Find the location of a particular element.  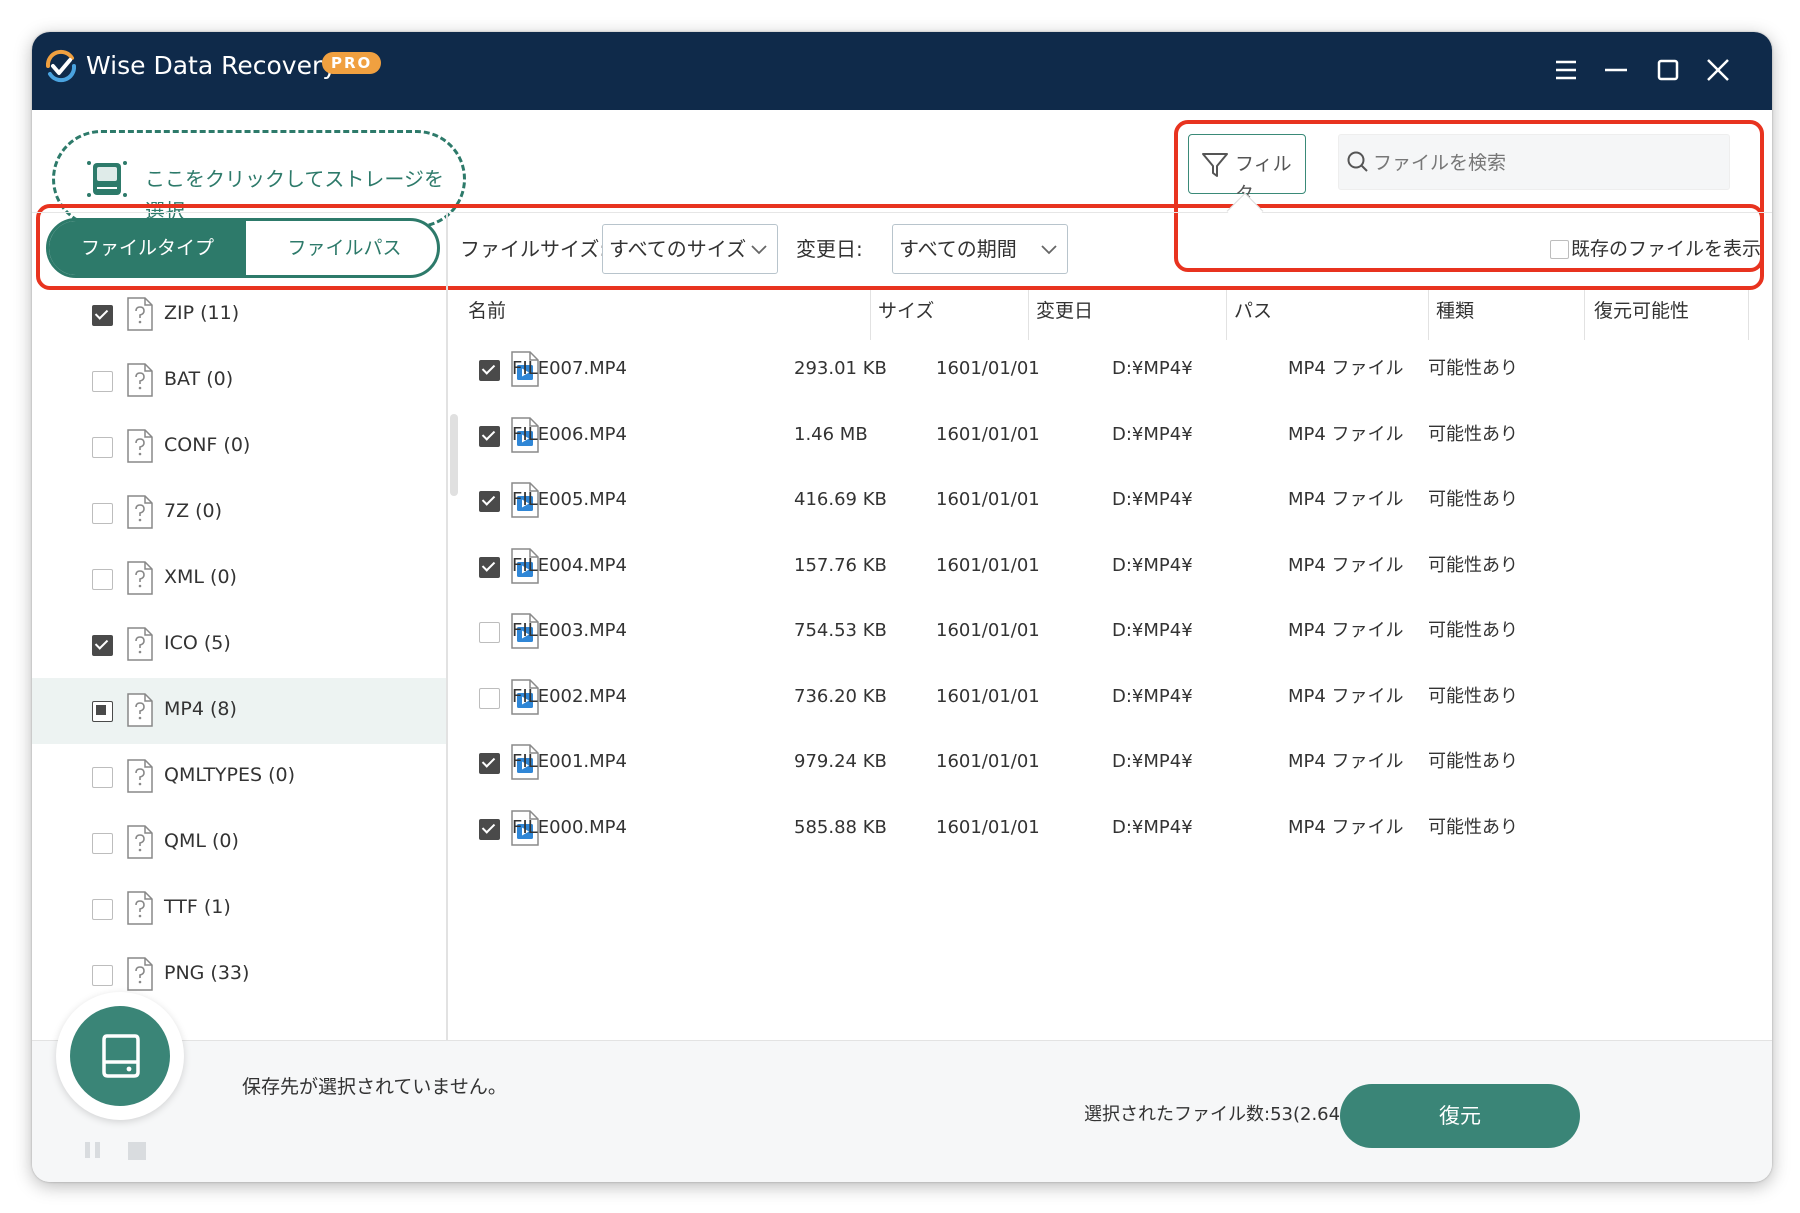

file-type-item: MP4 (8) is located at coordinates (239, 711).